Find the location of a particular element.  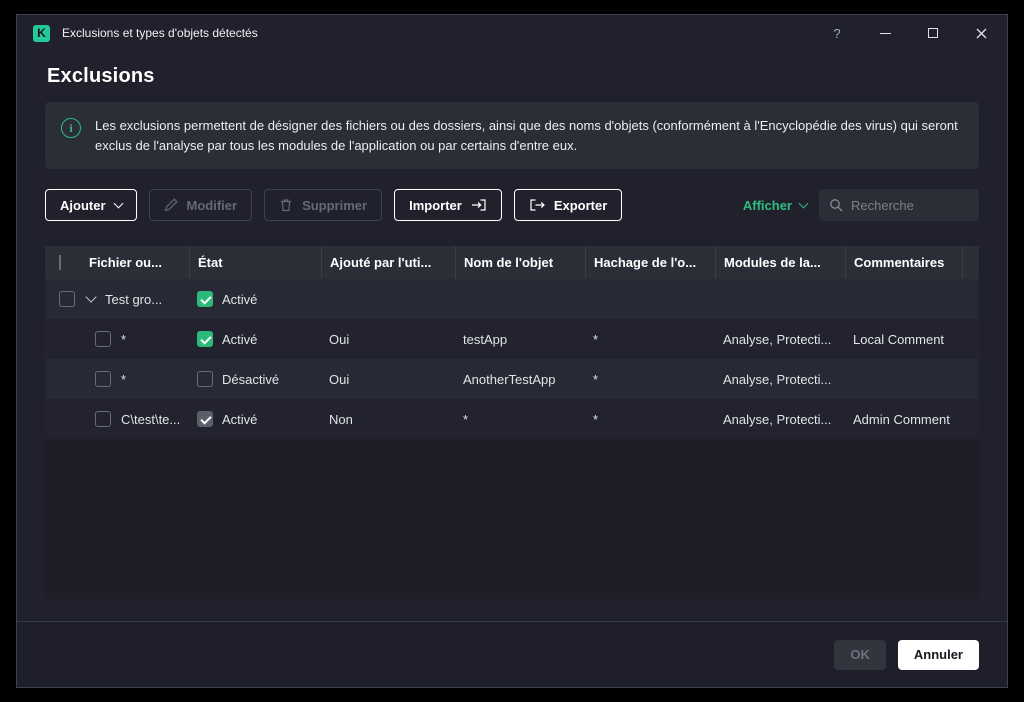

object-name-cell: testApp is located at coordinates (485, 339).